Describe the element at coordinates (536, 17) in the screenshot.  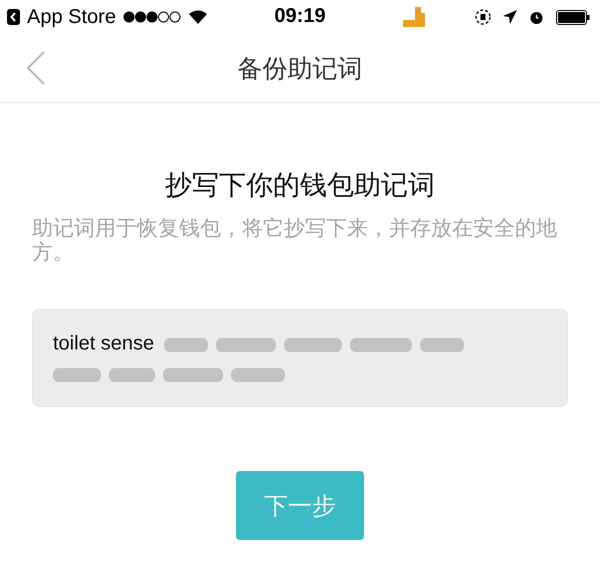
I see `alarm-icon` at that location.